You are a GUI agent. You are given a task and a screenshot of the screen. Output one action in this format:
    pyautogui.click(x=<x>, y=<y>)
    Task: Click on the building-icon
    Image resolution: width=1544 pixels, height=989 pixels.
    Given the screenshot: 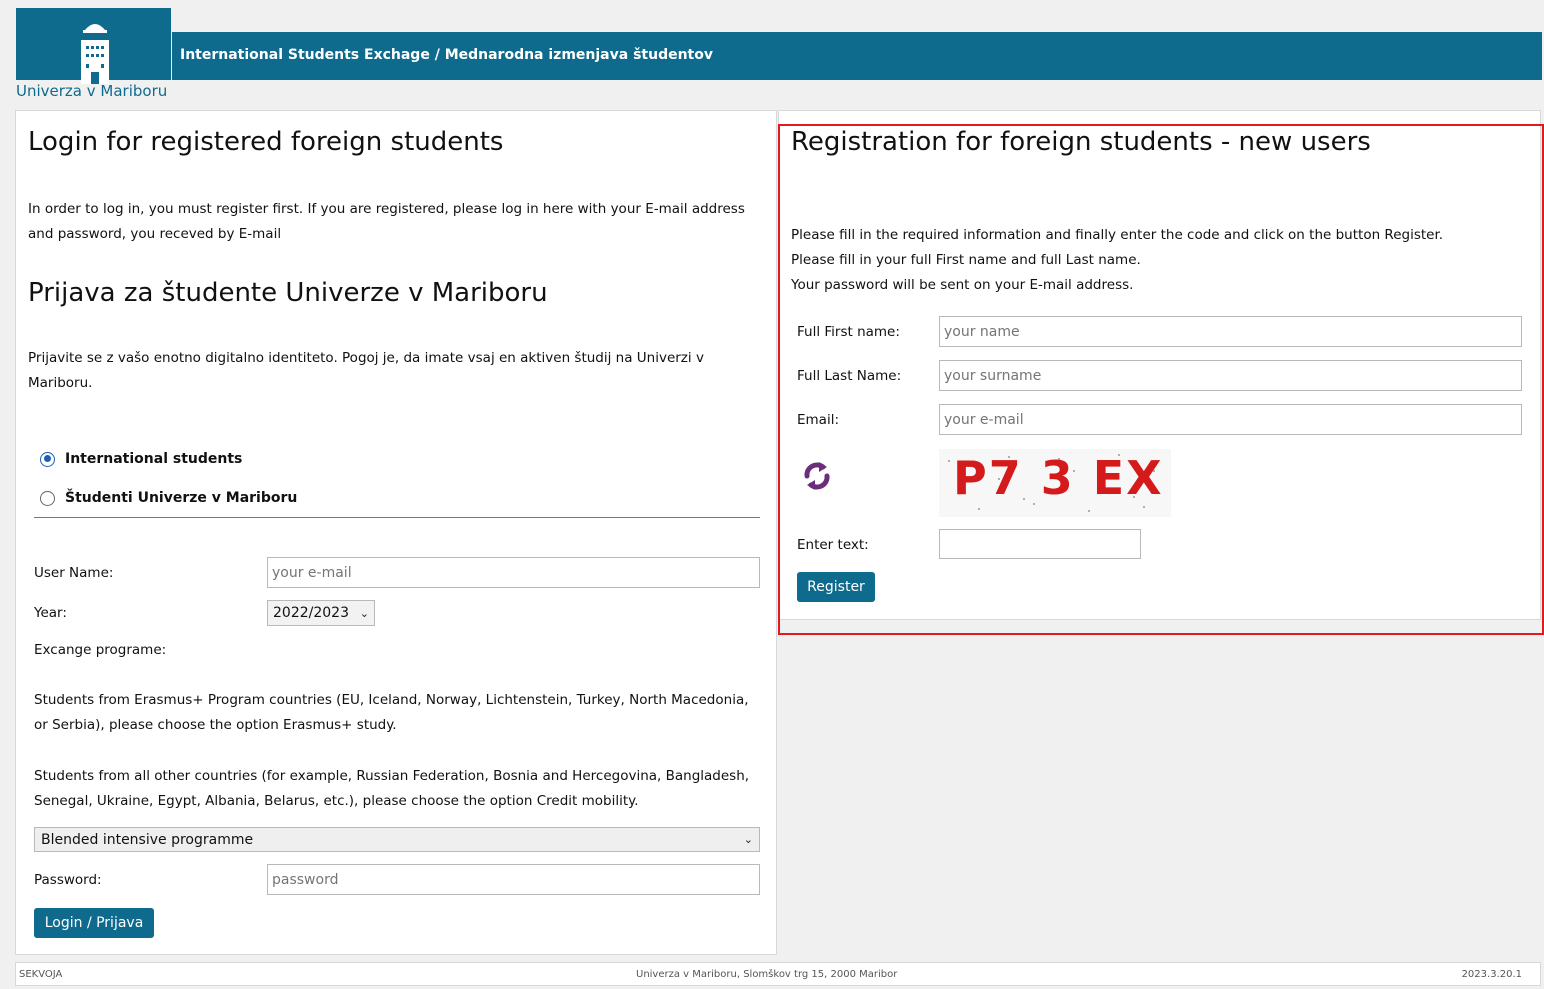 What is the action you would take?
    pyautogui.click(x=95, y=54)
    